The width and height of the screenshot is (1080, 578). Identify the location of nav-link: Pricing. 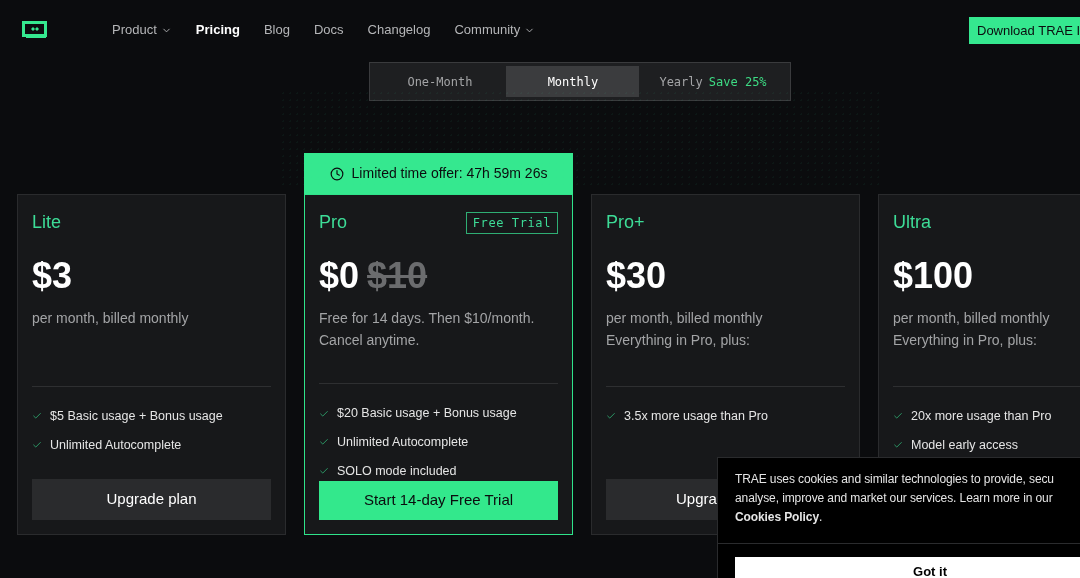
(217, 30).